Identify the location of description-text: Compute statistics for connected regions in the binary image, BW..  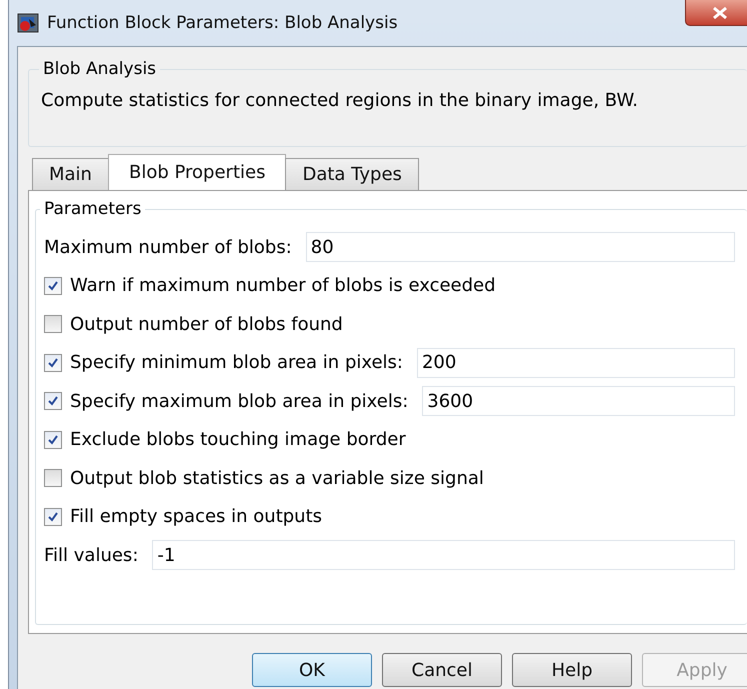
(340, 100).